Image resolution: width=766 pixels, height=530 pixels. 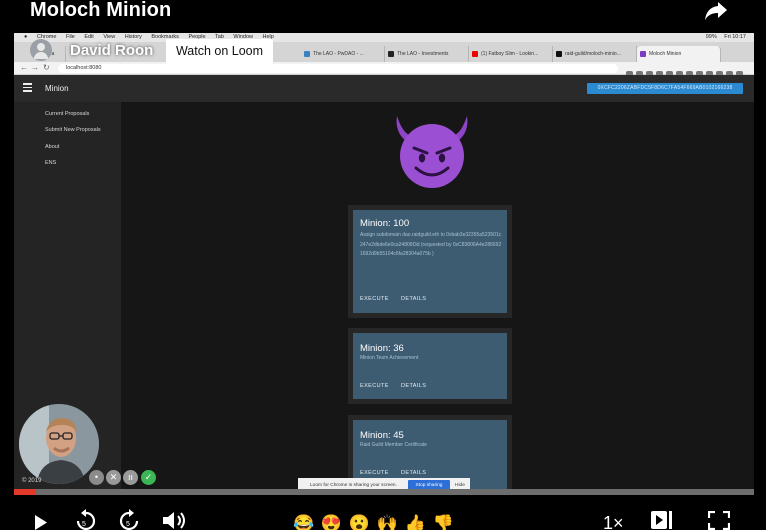 What do you see at coordinates (129, 519) in the screenshot?
I see `fast-forward-icon: 5` at bounding box center [129, 519].